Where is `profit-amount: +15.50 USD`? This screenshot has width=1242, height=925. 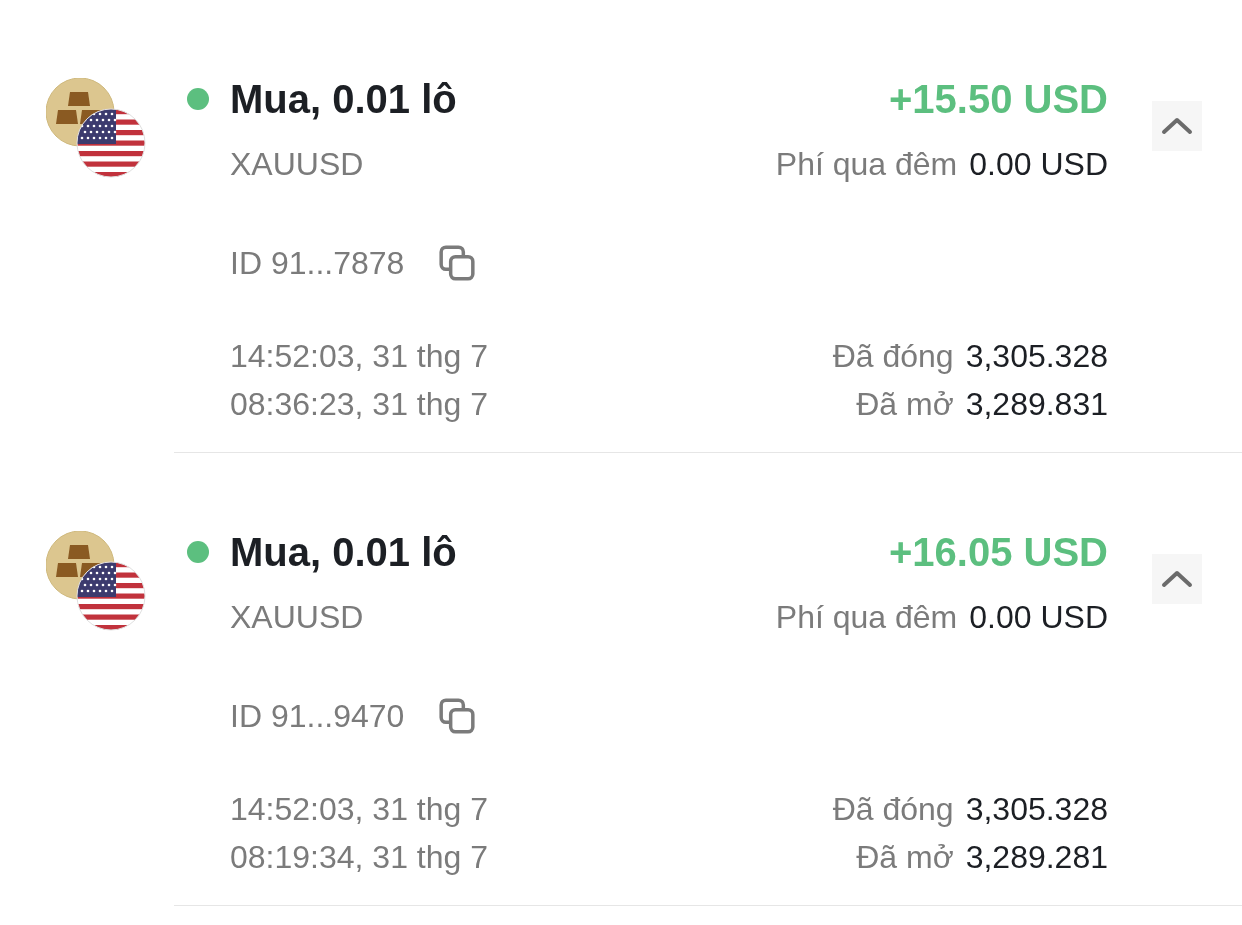 profit-amount: +15.50 USD is located at coordinates (998, 99).